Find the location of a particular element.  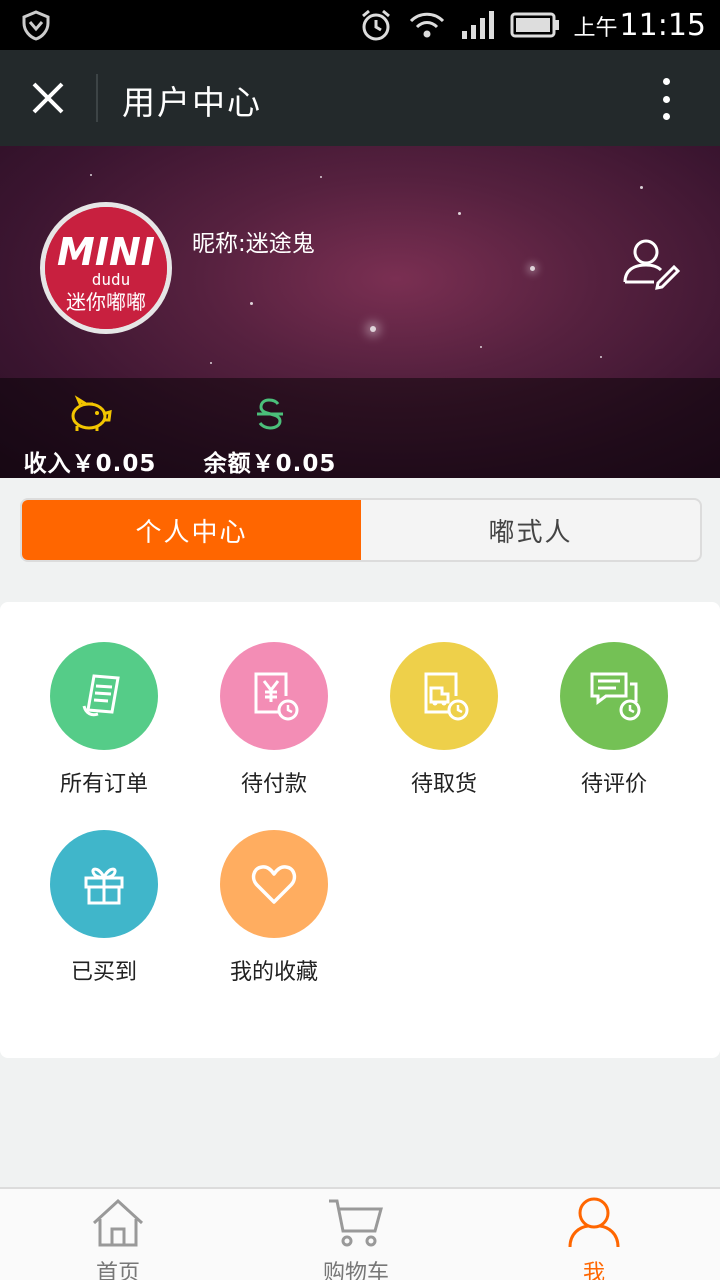

tab-label: 购物车 is located at coordinates (355, 1270).